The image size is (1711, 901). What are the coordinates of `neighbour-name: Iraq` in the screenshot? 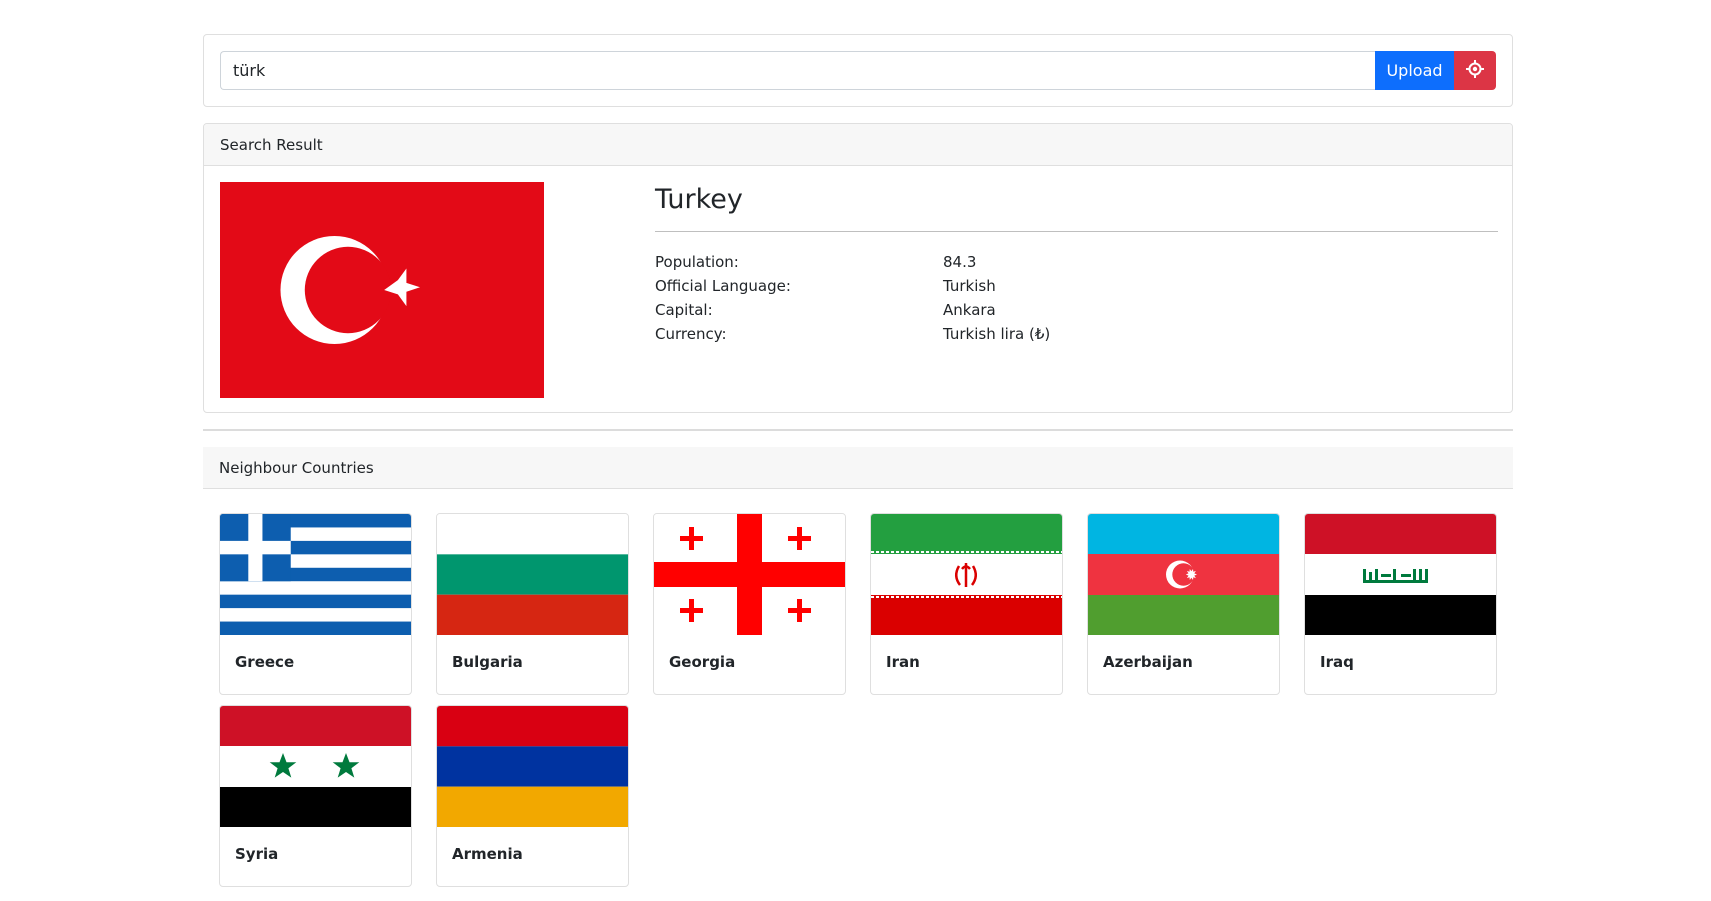 It's located at (1337, 662).